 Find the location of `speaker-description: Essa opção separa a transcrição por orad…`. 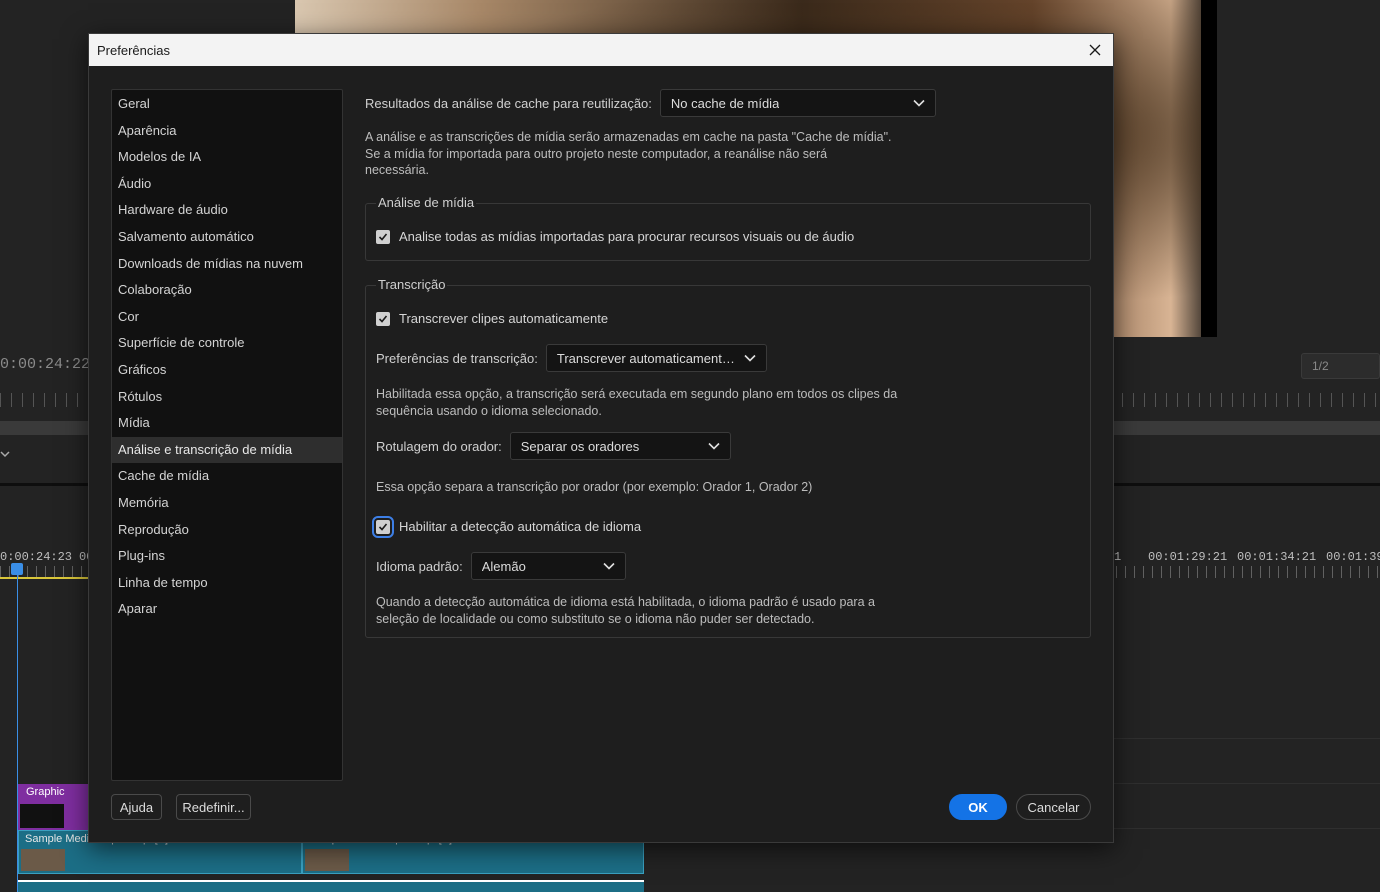

speaker-description: Essa opção separa a transcrição por orad… is located at coordinates (594, 487).